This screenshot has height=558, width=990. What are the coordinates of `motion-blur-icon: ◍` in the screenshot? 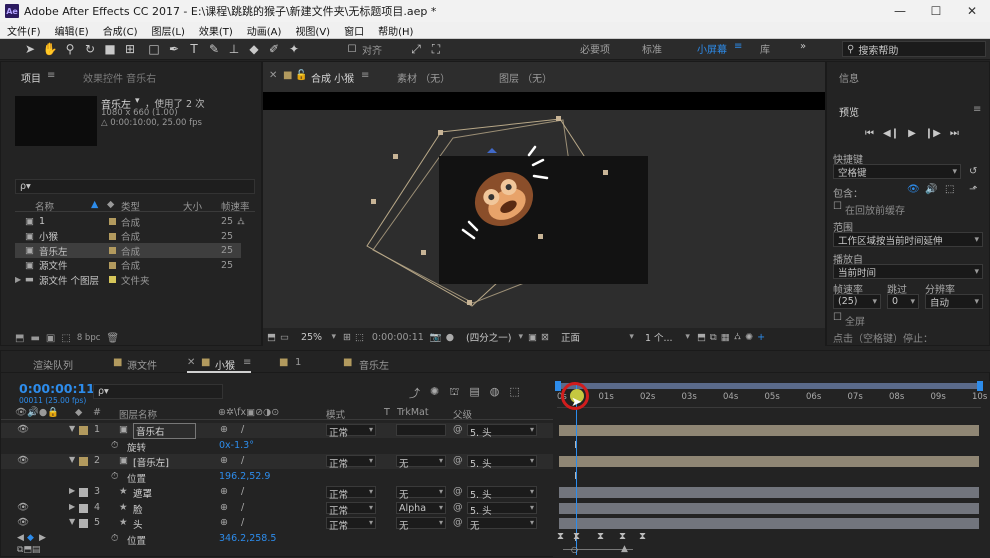 It's located at (495, 393).